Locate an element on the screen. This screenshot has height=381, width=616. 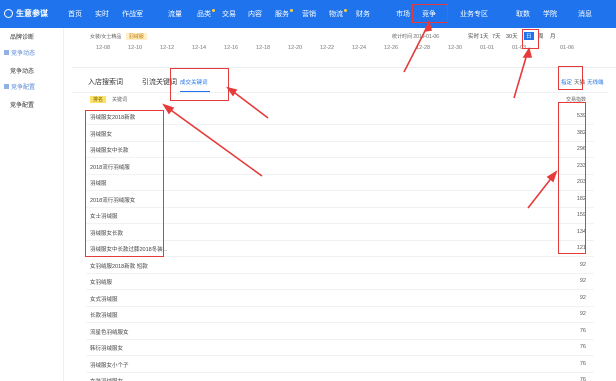
nav-item-label: 财务 is located at coordinates (363, 14).